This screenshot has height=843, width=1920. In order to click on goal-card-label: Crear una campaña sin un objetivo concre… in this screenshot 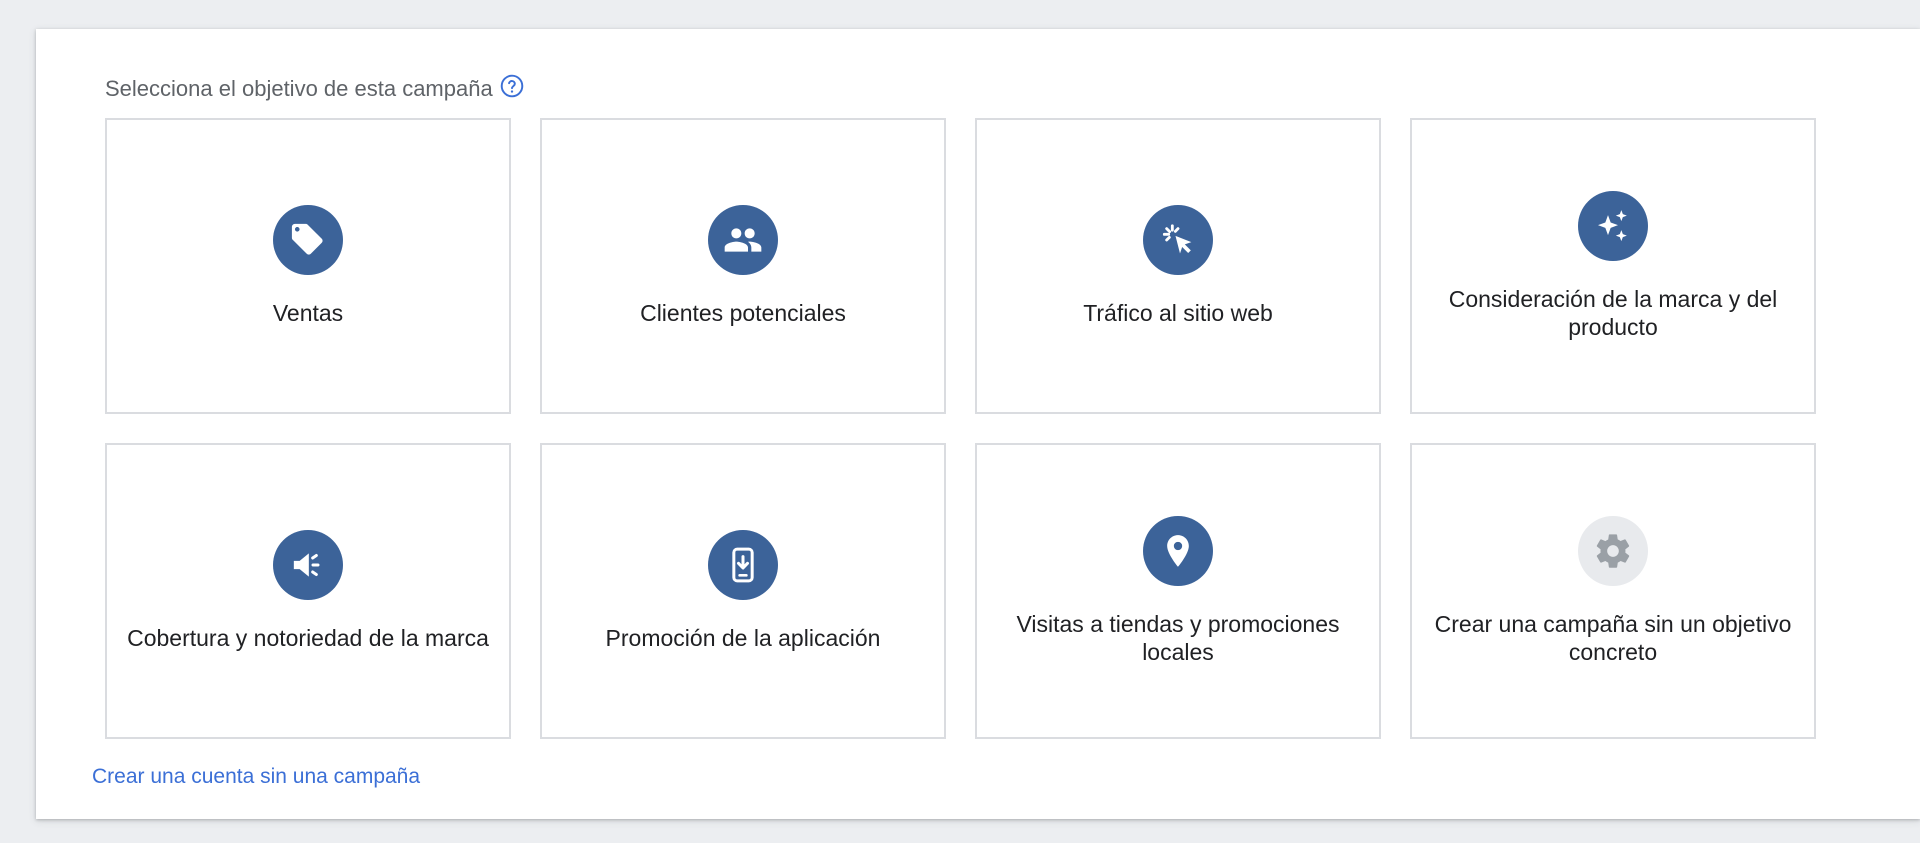, I will do `click(1613, 638)`.